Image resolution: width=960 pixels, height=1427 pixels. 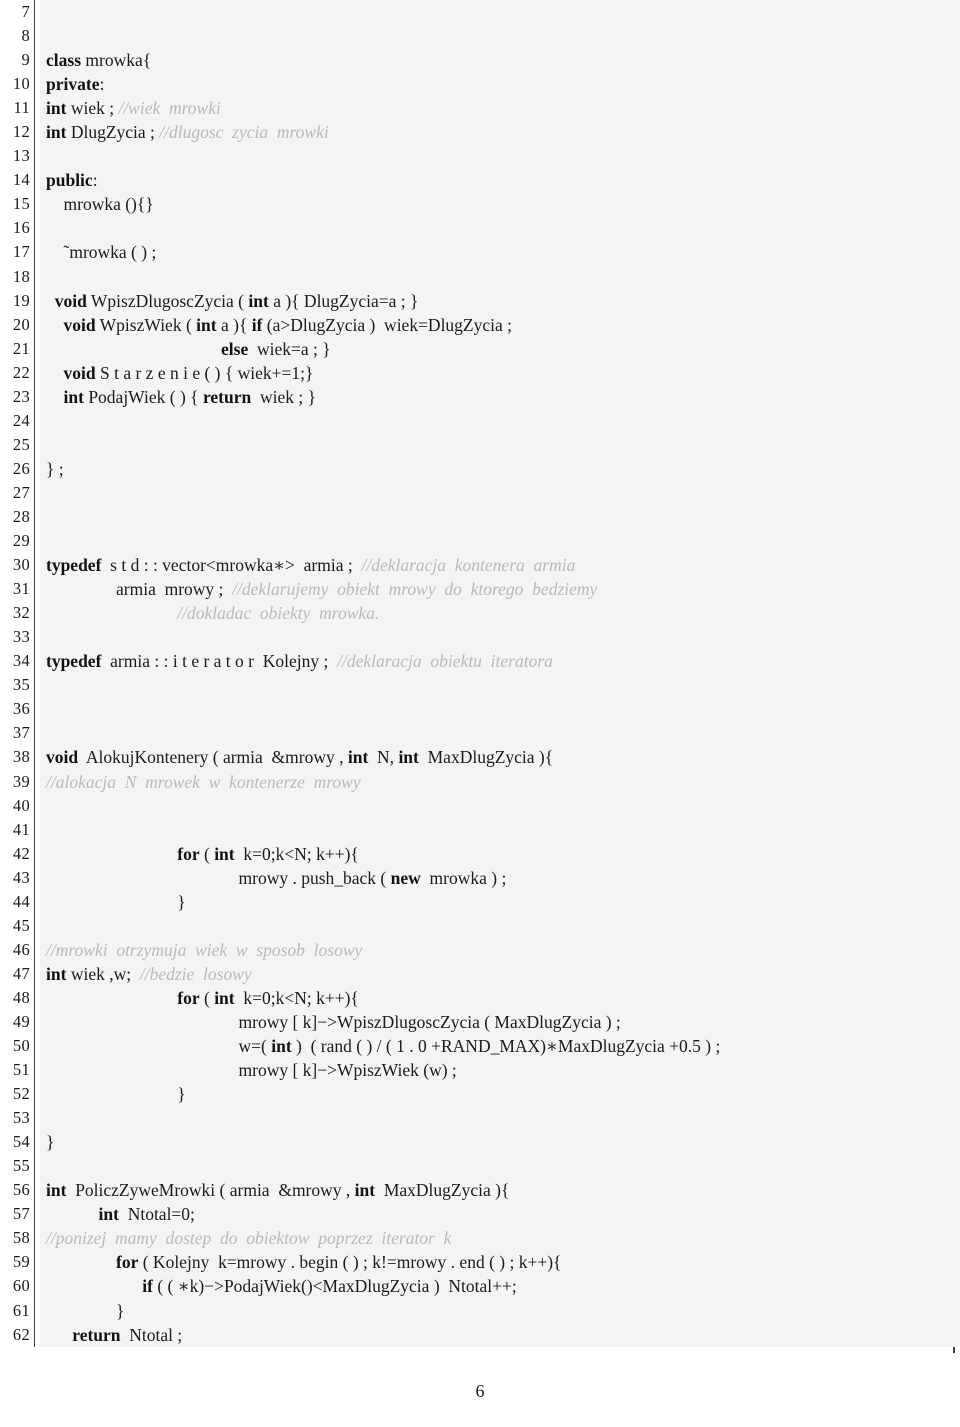 What do you see at coordinates (480, 613) in the screenshot?
I see `code-line: 32 //dokladac obiekty mrowka.` at bounding box center [480, 613].